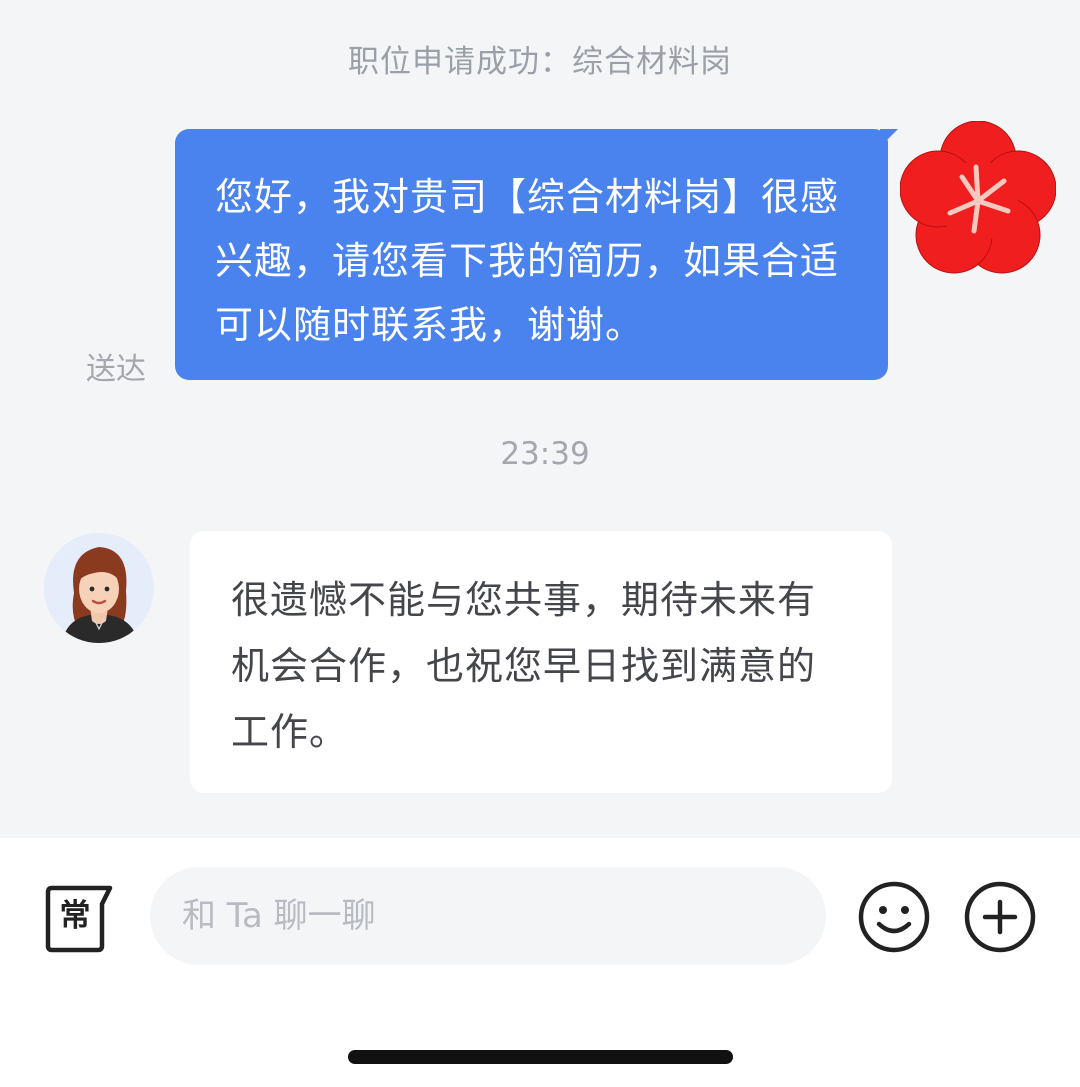 This screenshot has height=1087, width=1080. What do you see at coordinates (540, 62) in the screenshot?
I see `system-notice: 职位申请成功：综合材料岗` at bounding box center [540, 62].